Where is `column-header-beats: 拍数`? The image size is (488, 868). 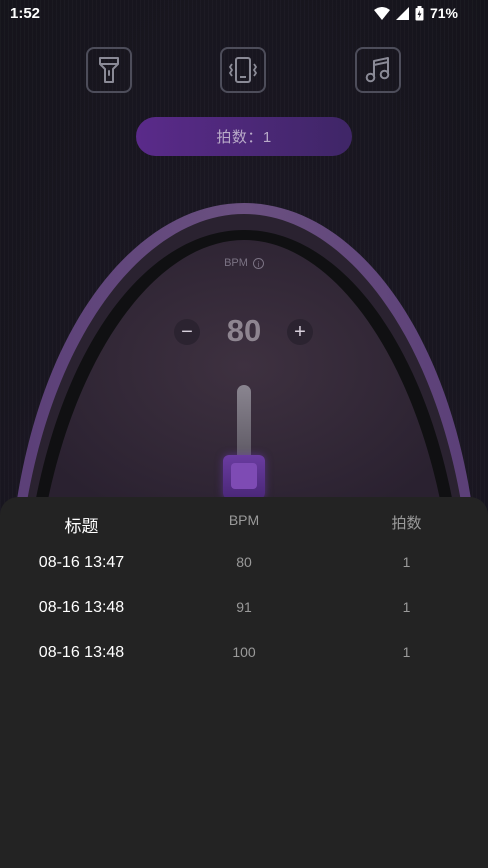
column-header-beats: 拍数 is located at coordinates (406, 523).